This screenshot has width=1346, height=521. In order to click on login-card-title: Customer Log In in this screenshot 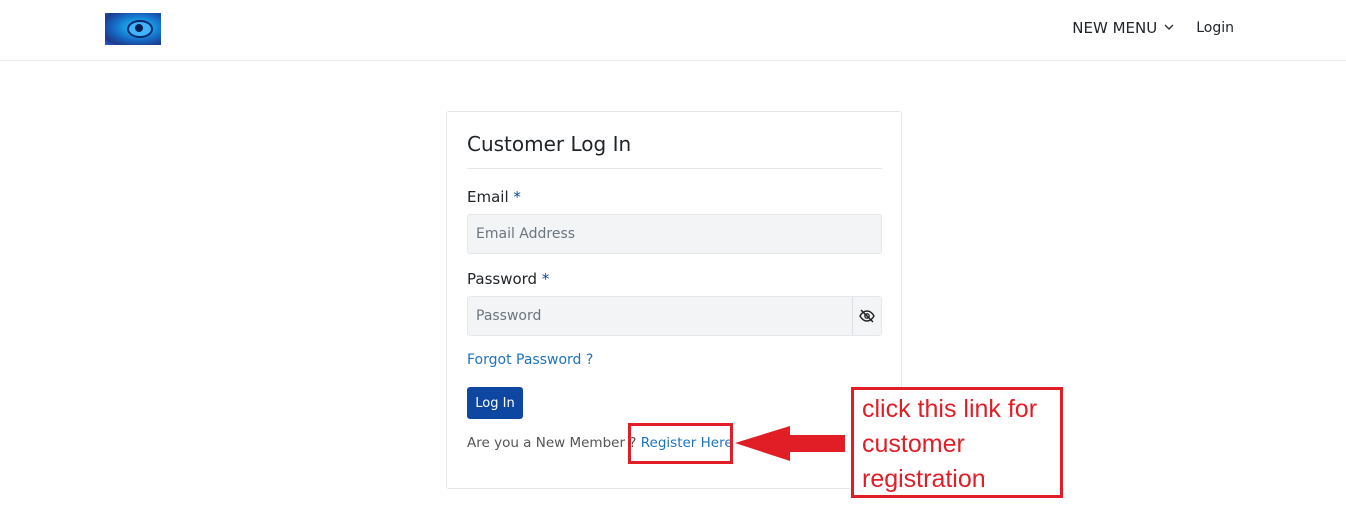, I will do `click(549, 144)`.